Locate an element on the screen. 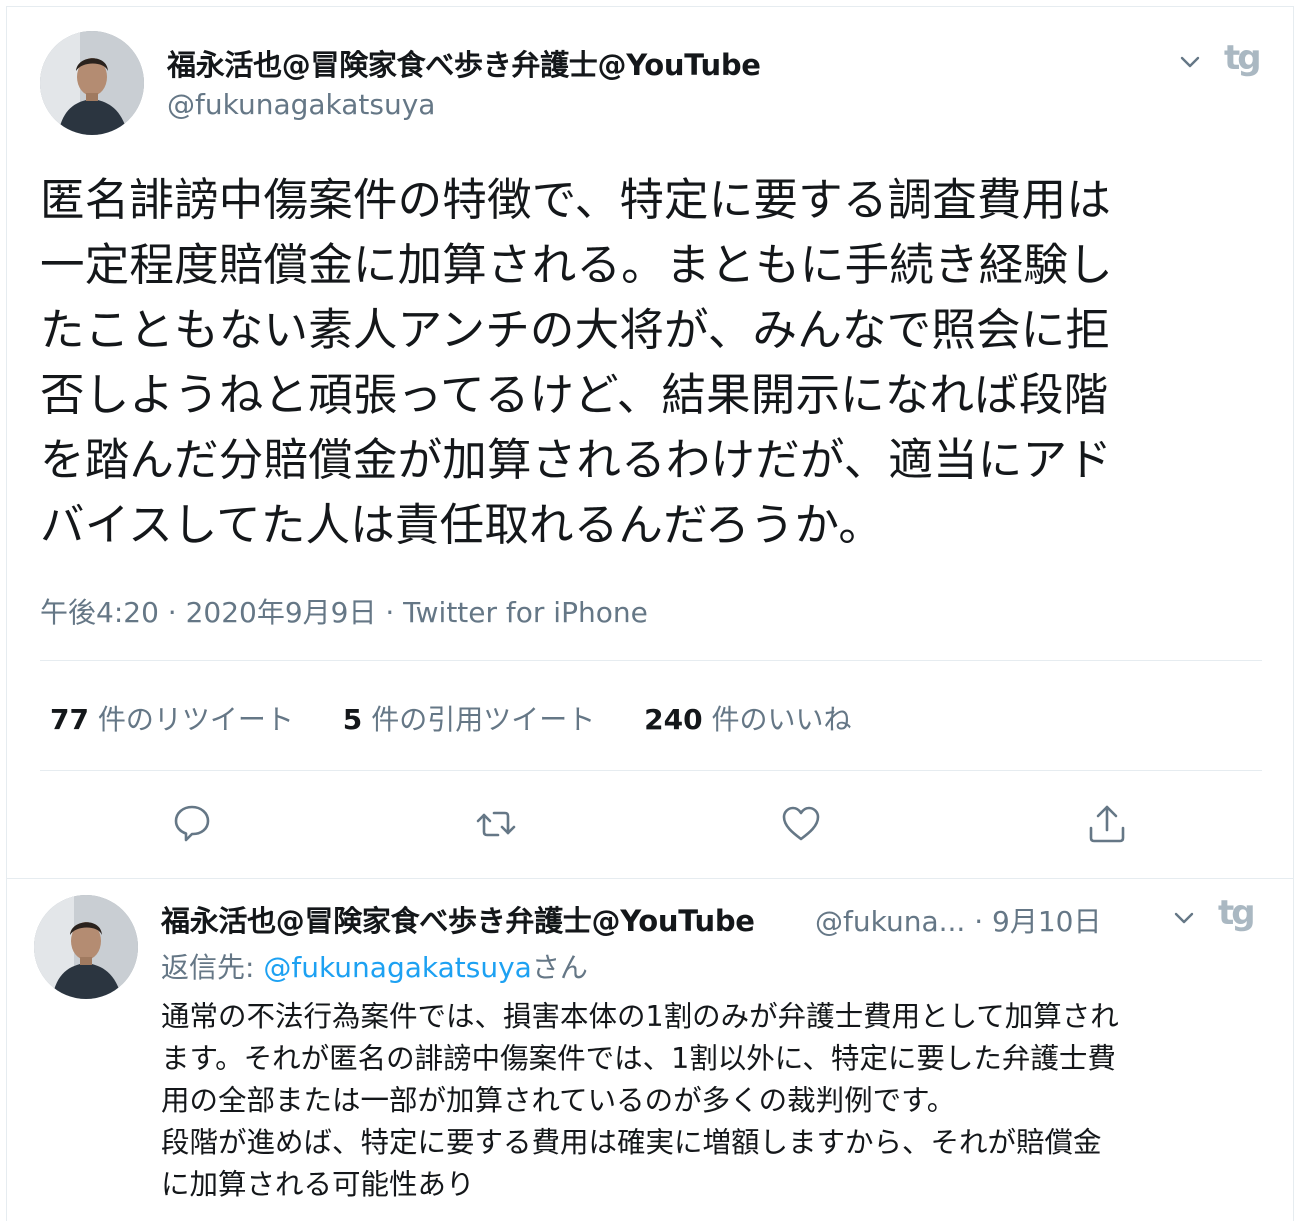 The width and height of the screenshot is (1300, 1221). reply-text-line: 段階が進めば、特定に要する費用は確実に増額しますから、それが賠償金 is located at coordinates (631, 1142).